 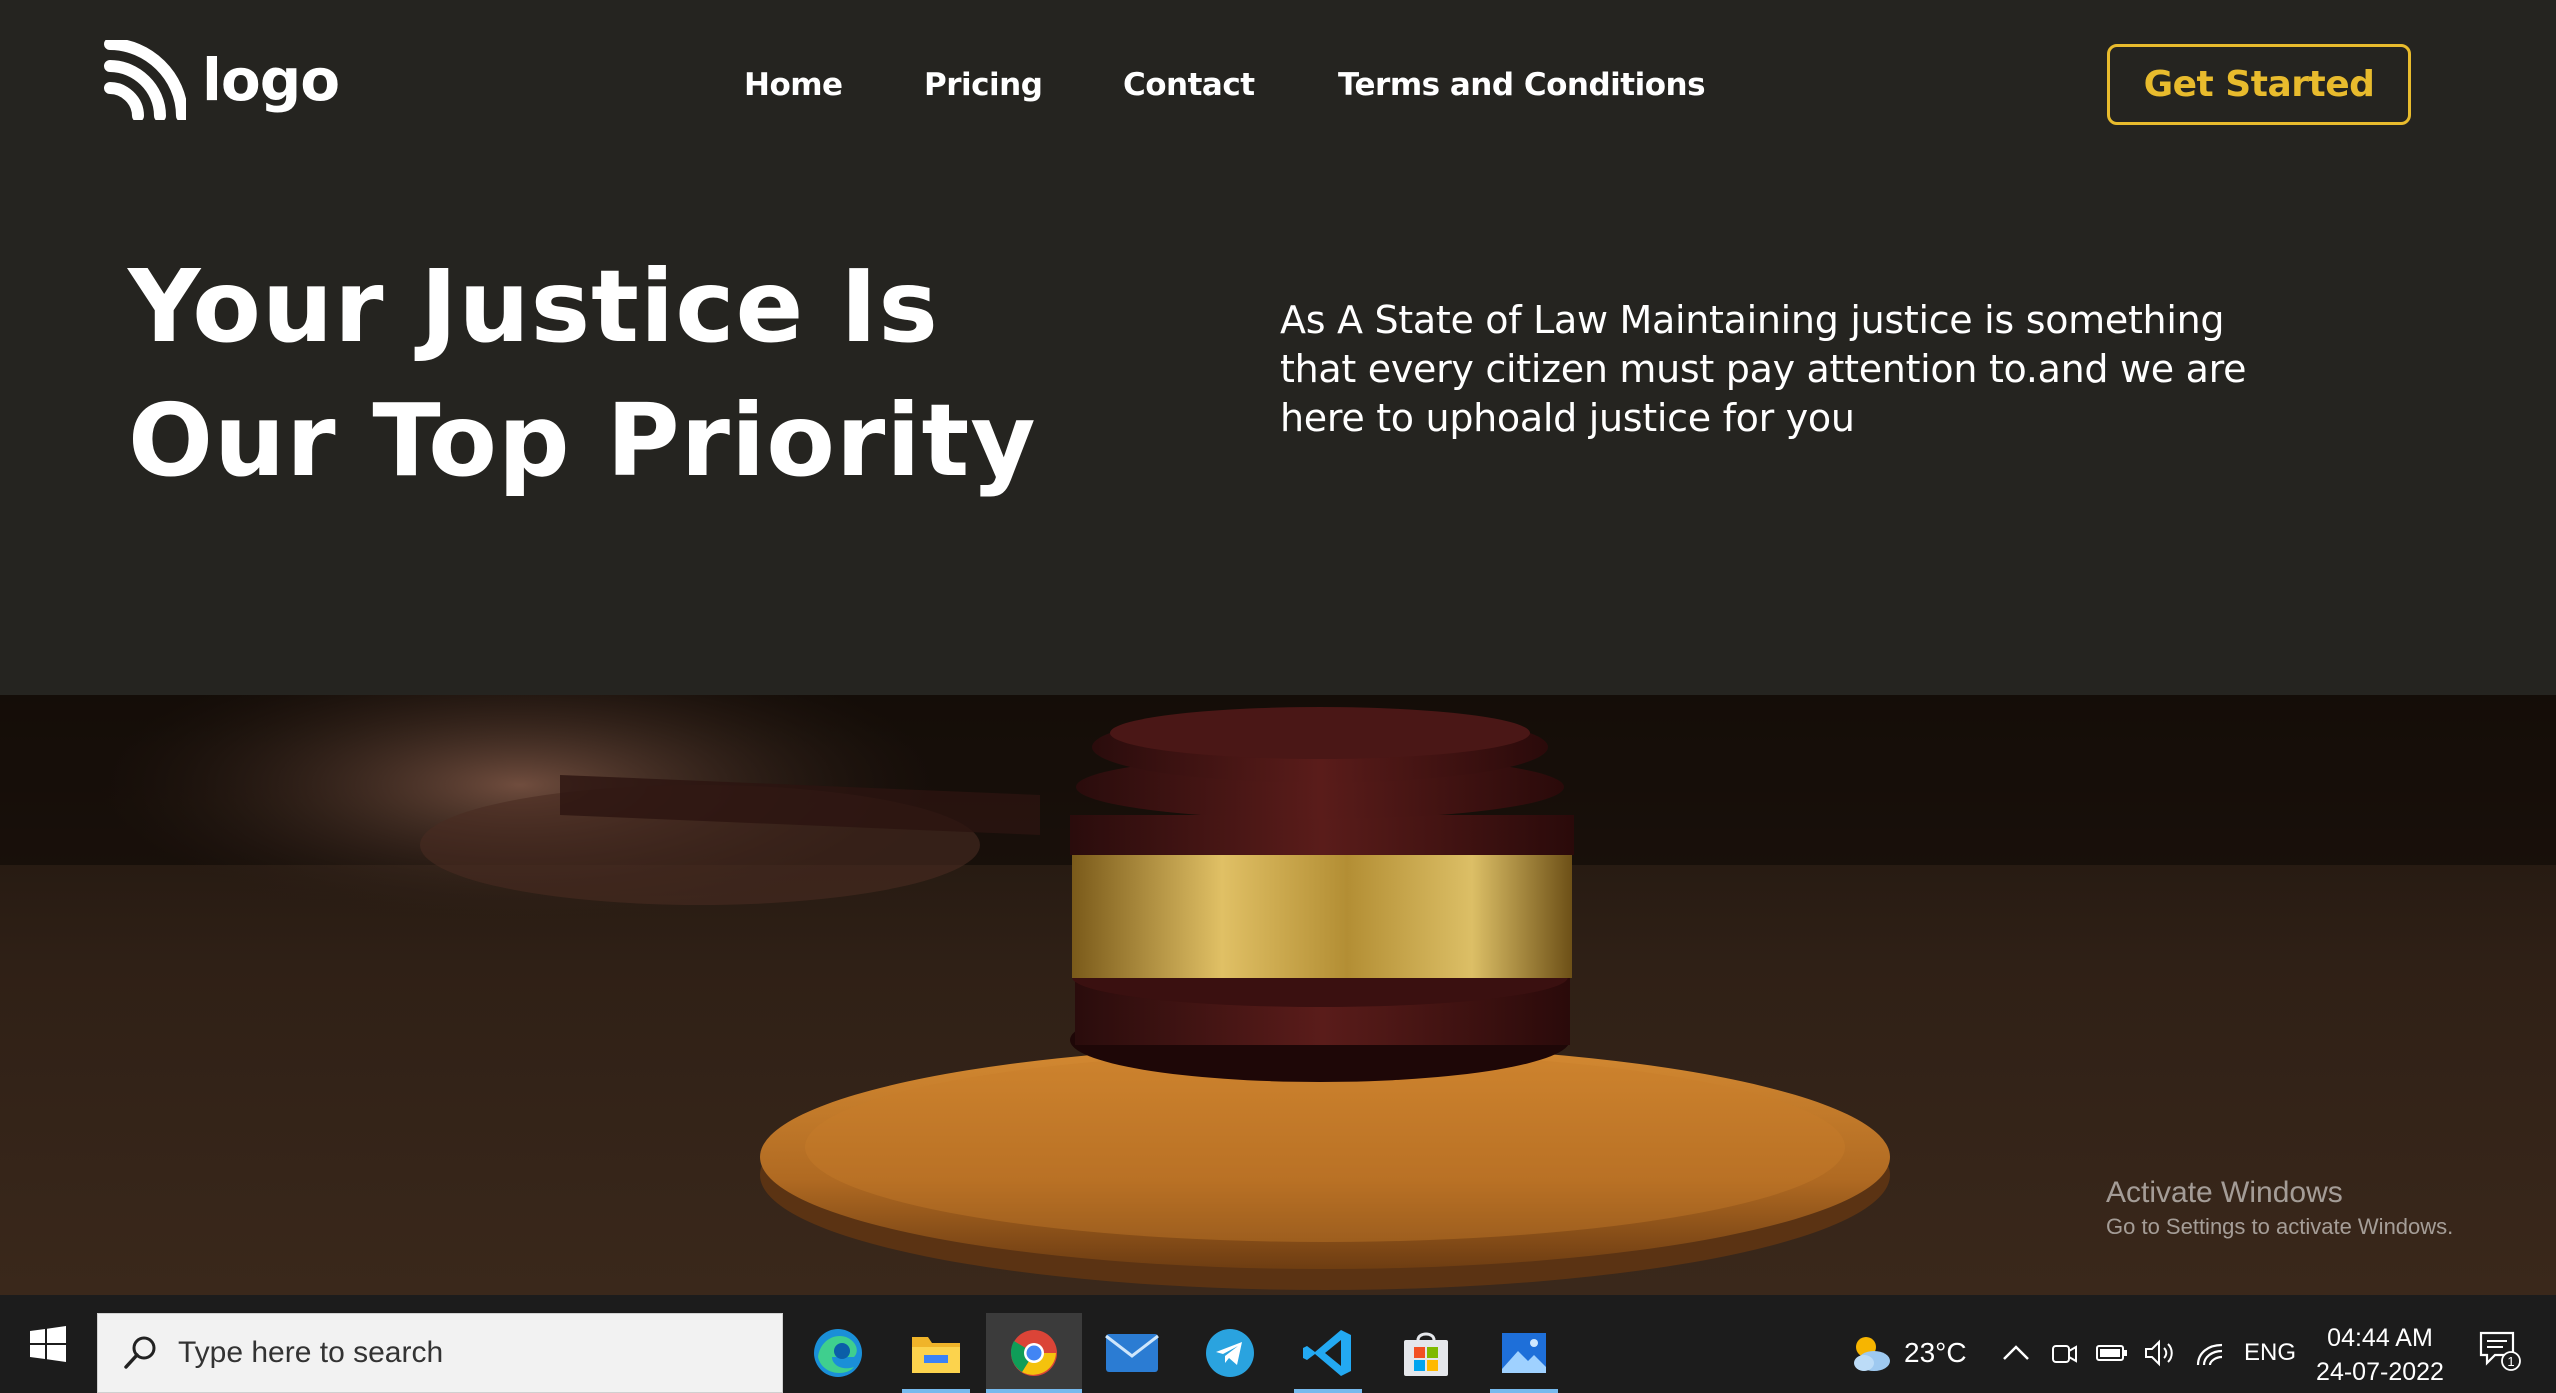 I want to click on start-button, so click(x=48, y=1344).